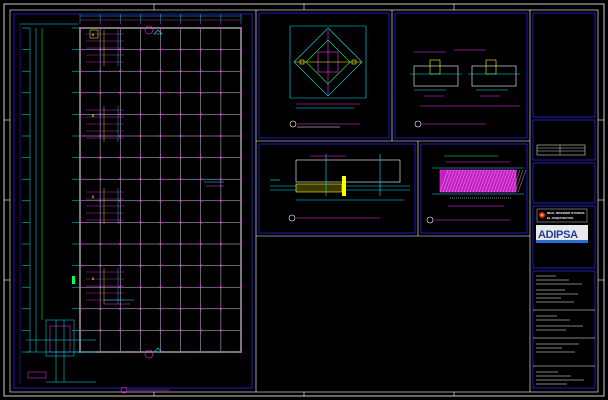 The image size is (608, 400). What do you see at coordinates (93, 279) in the screenshot?
I see `plan-mark-4: B` at bounding box center [93, 279].